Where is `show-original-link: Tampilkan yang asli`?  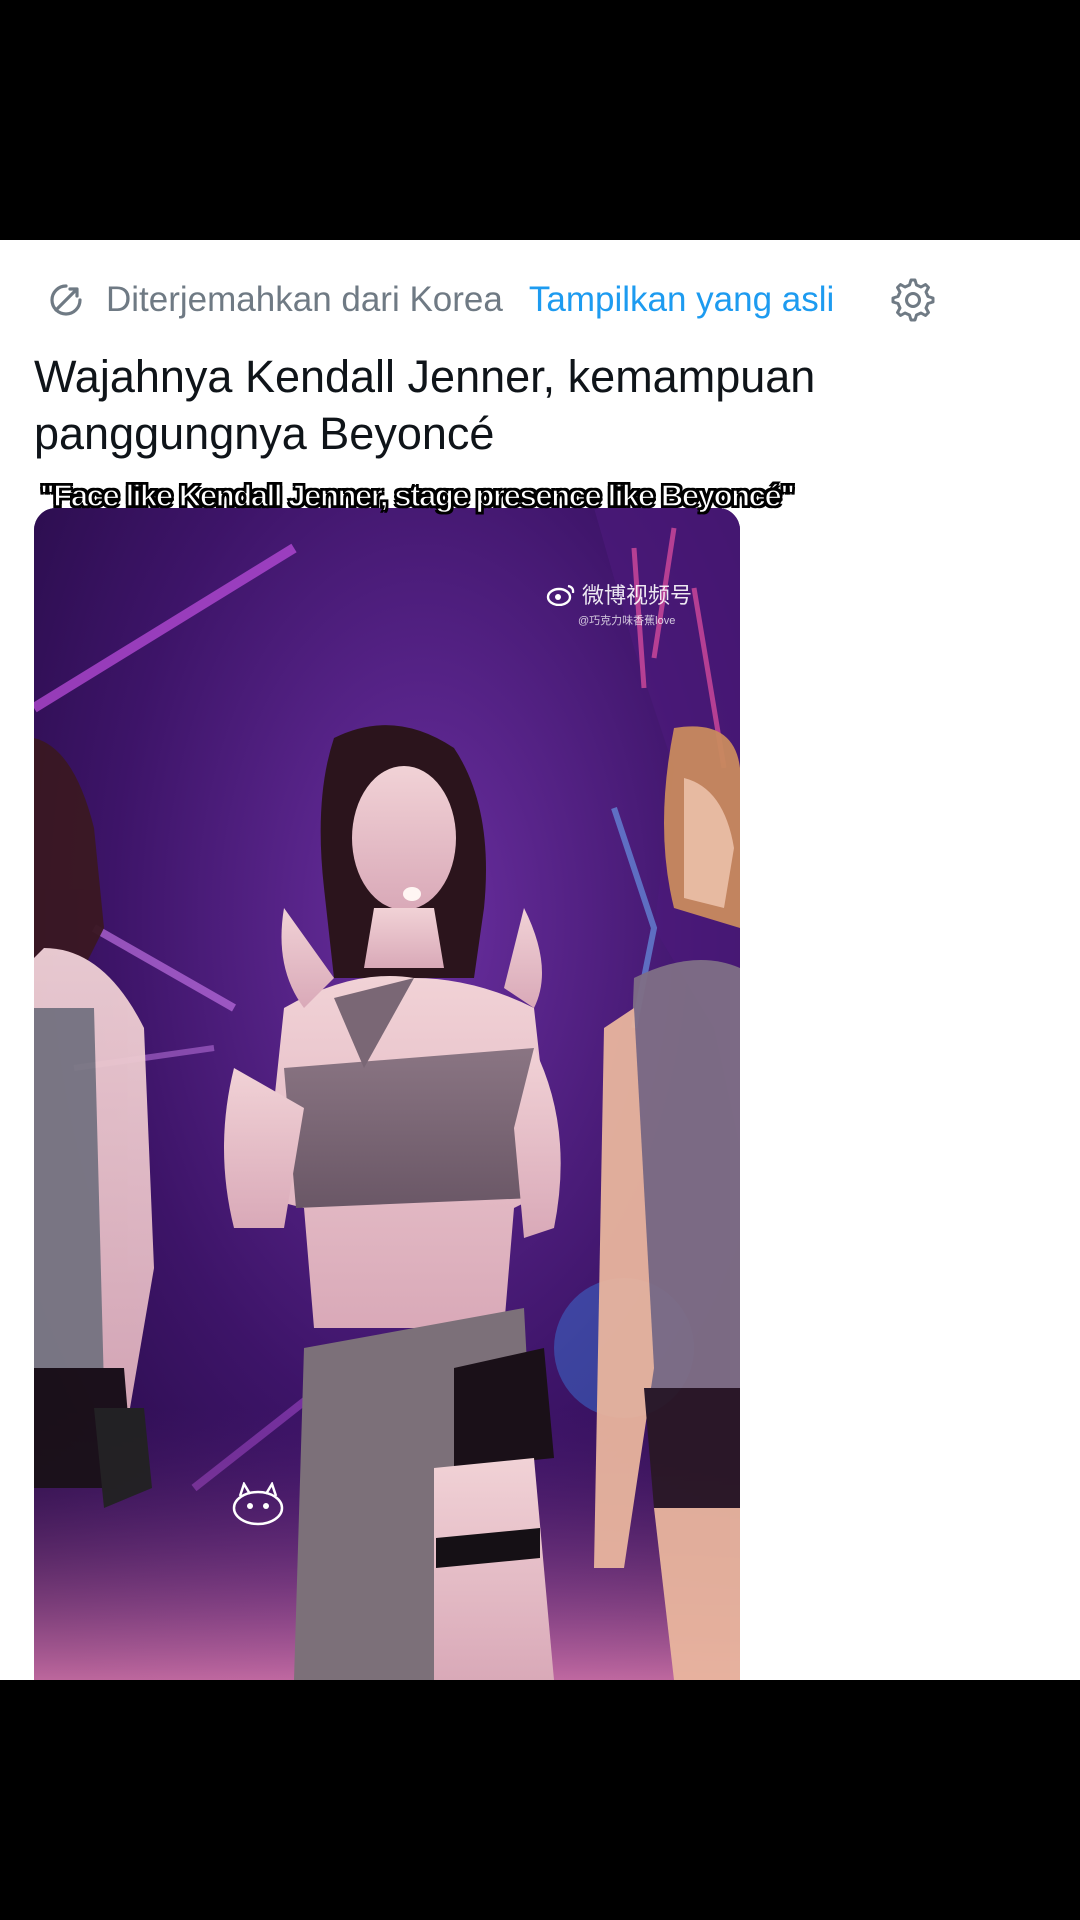 show-original-link: Tampilkan yang asli is located at coordinates (681, 300).